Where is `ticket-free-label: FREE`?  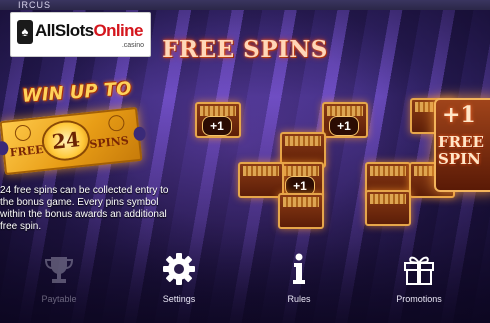
ticket-free-label: FREE is located at coordinates (27, 151).